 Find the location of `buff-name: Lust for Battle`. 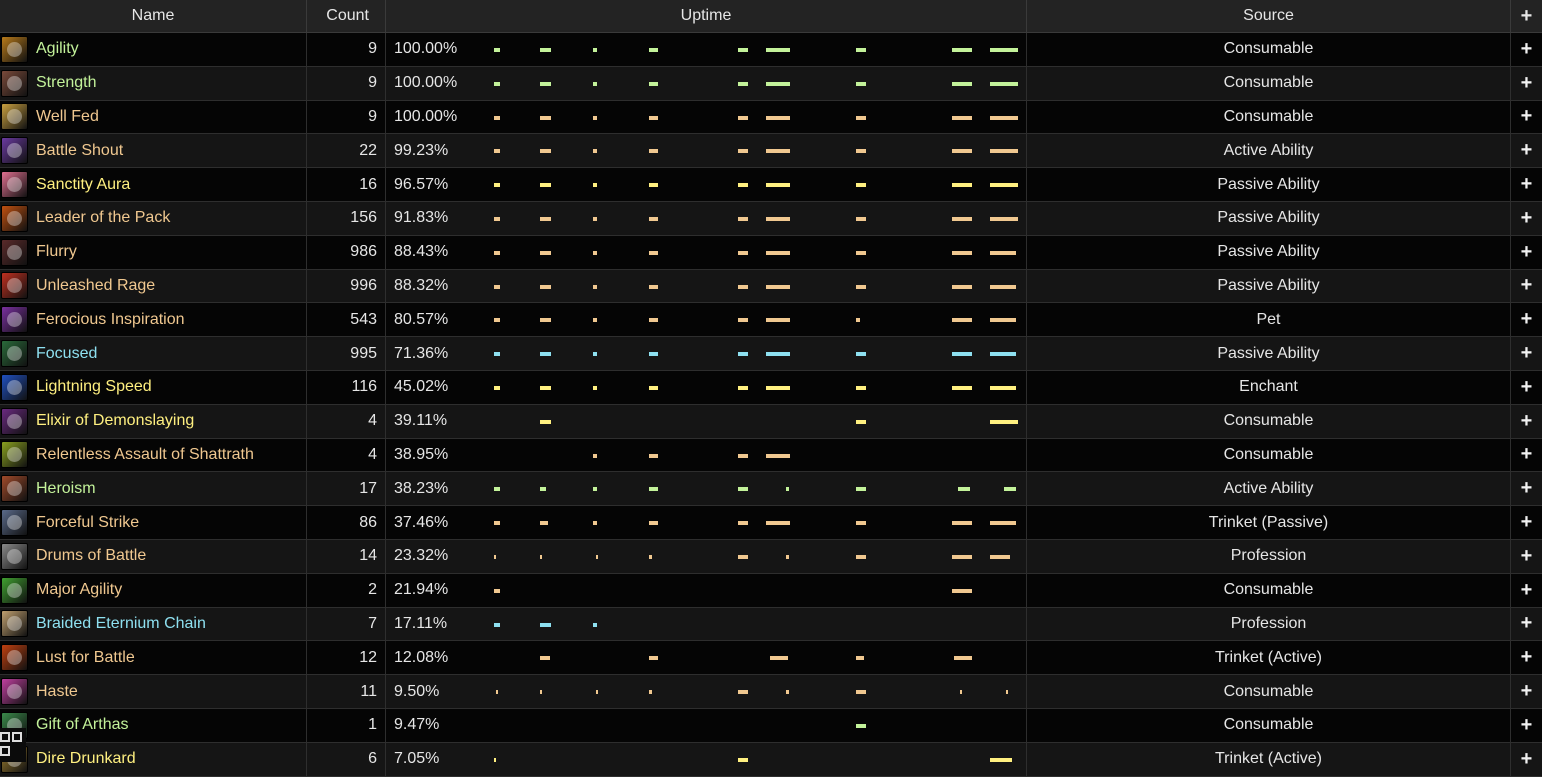

buff-name: Lust for Battle is located at coordinates (85, 658).